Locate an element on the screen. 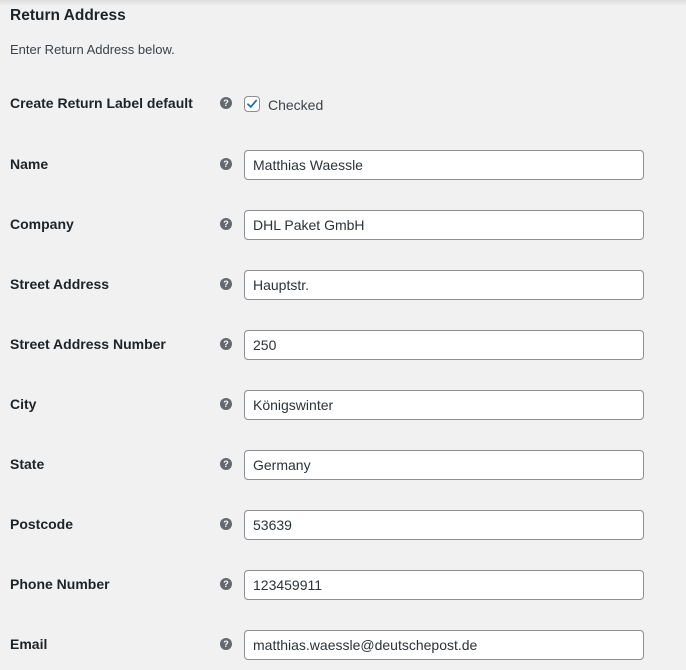 Image resolution: width=686 pixels, height=670 pixels. state-label: State is located at coordinates (27, 464).